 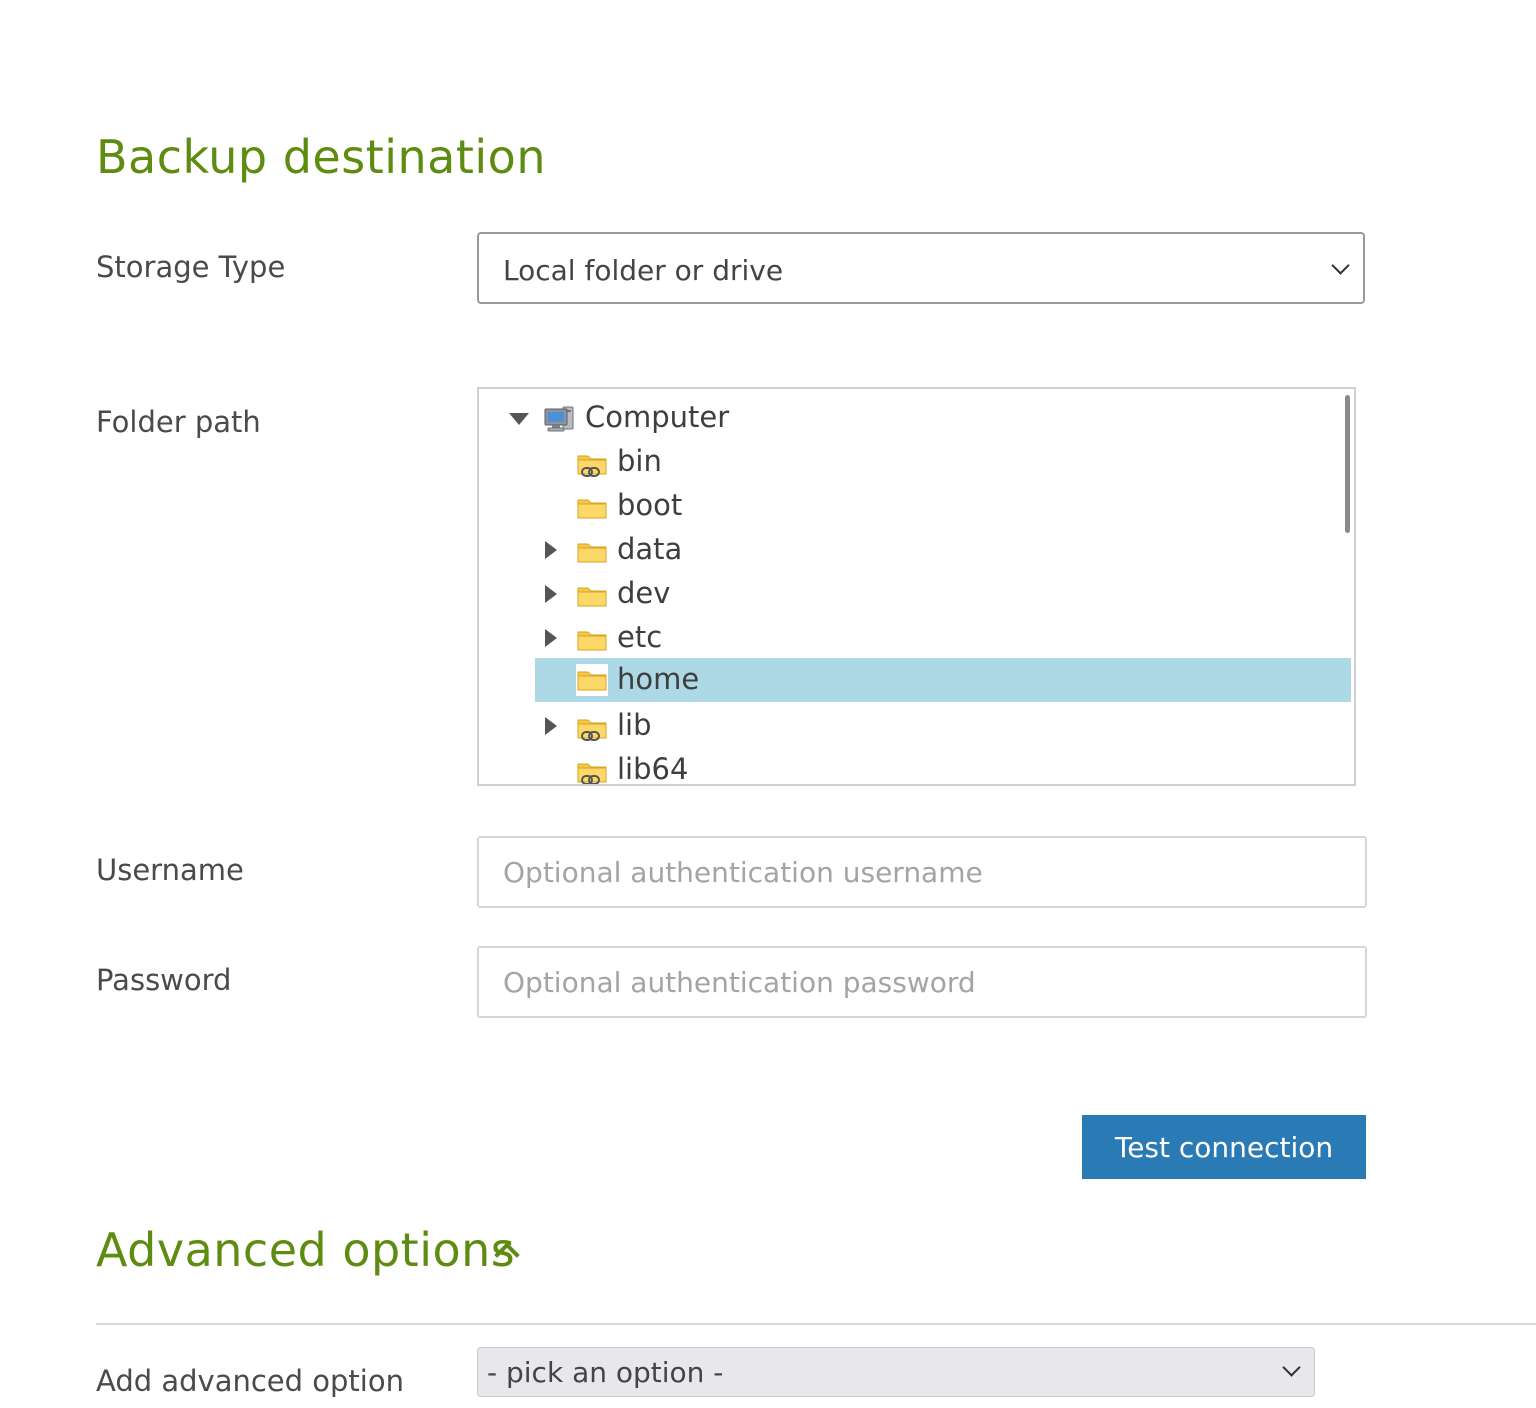 I want to click on folder-path-label: Folder path, so click(x=178, y=422).